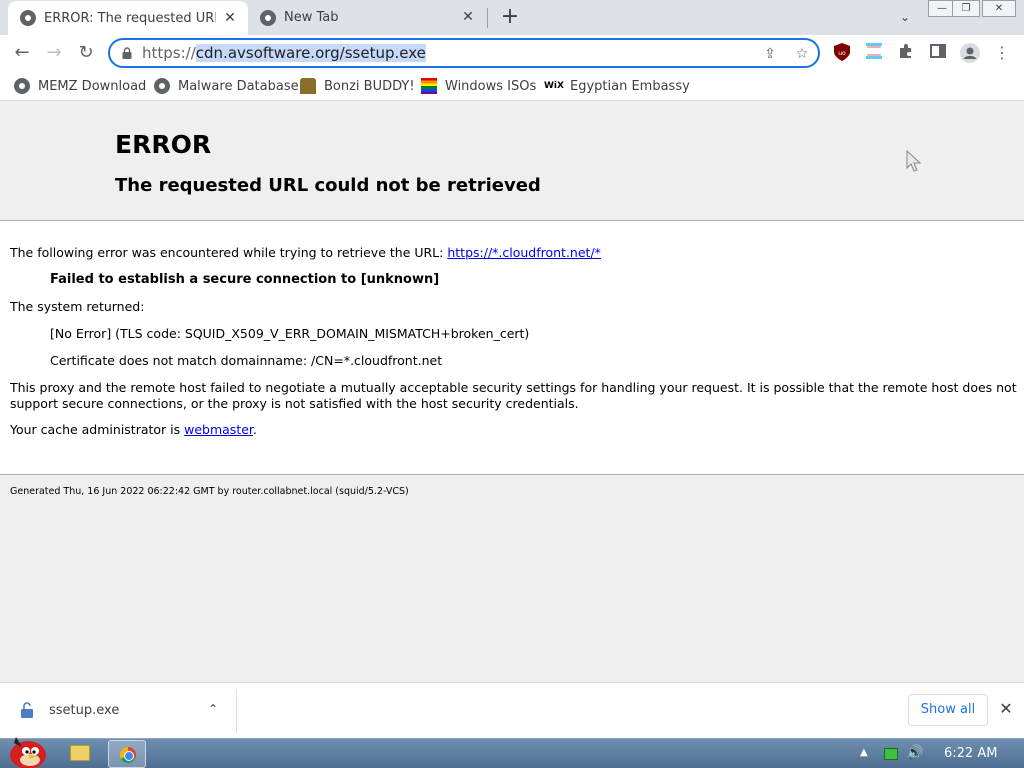 The width and height of the screenshot is (1024, 768). Describe the element at coordinates (369, 86) in the screenshot. I see `bookmark-label: Bonzi BUDDY!` at that location.